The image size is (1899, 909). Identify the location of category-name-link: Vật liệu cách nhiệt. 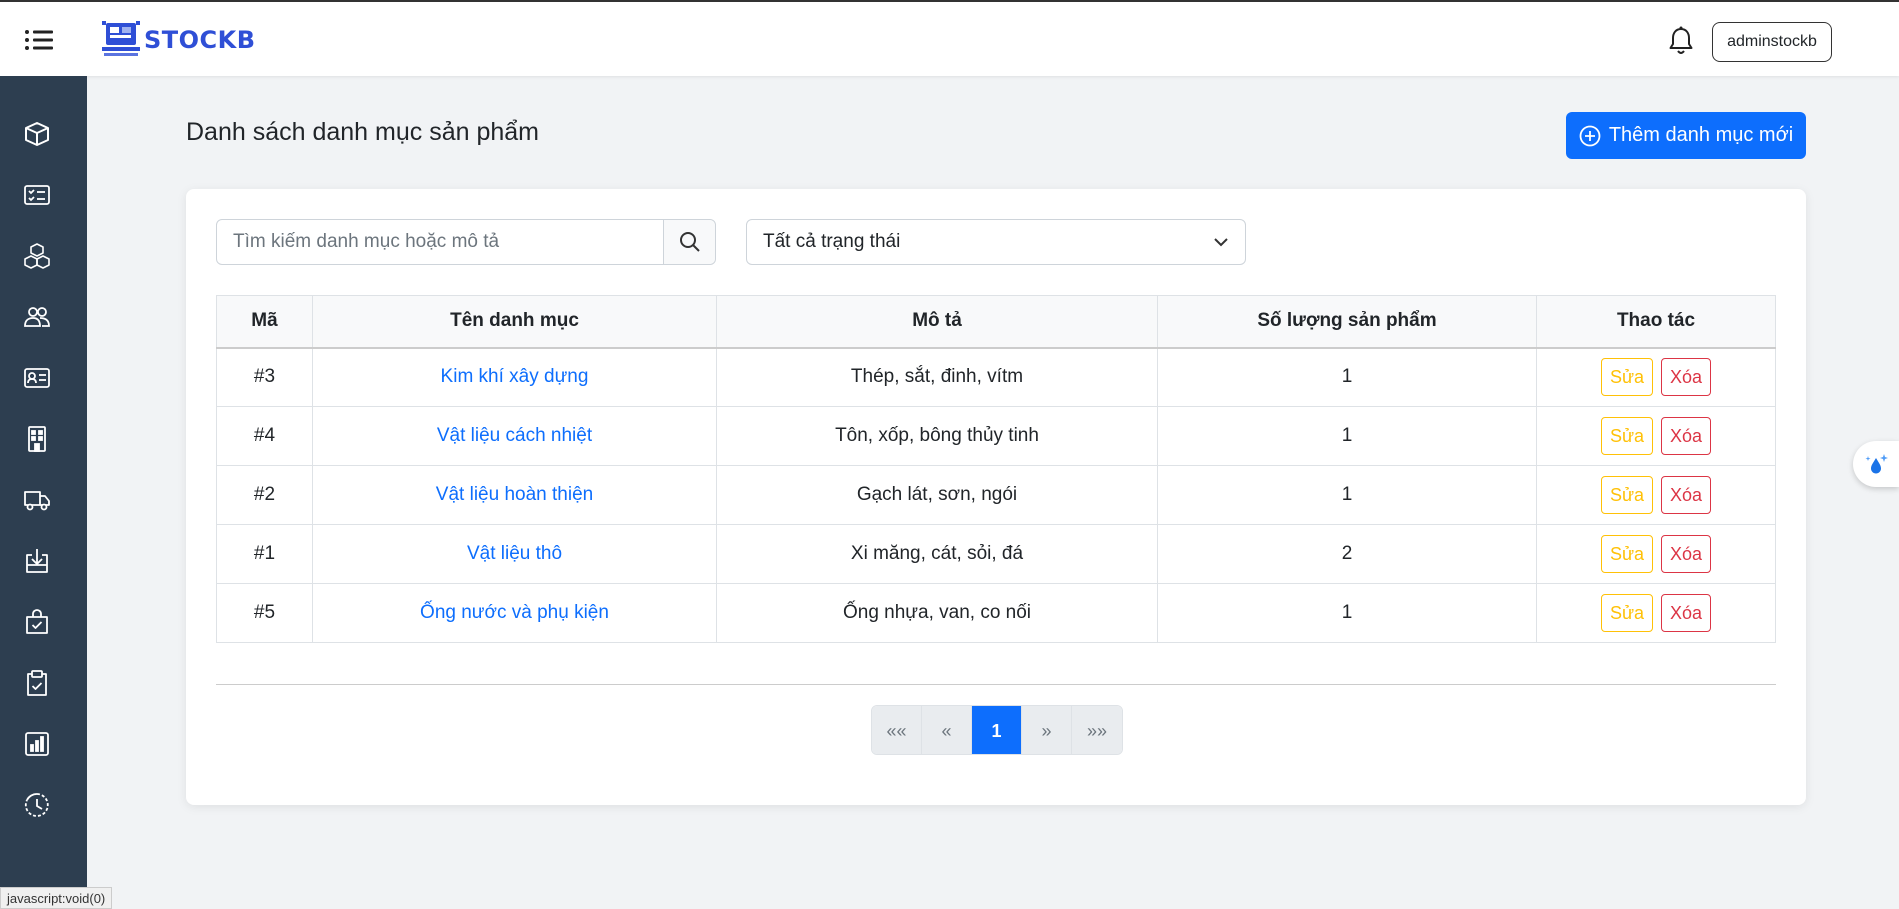
(514, 436).